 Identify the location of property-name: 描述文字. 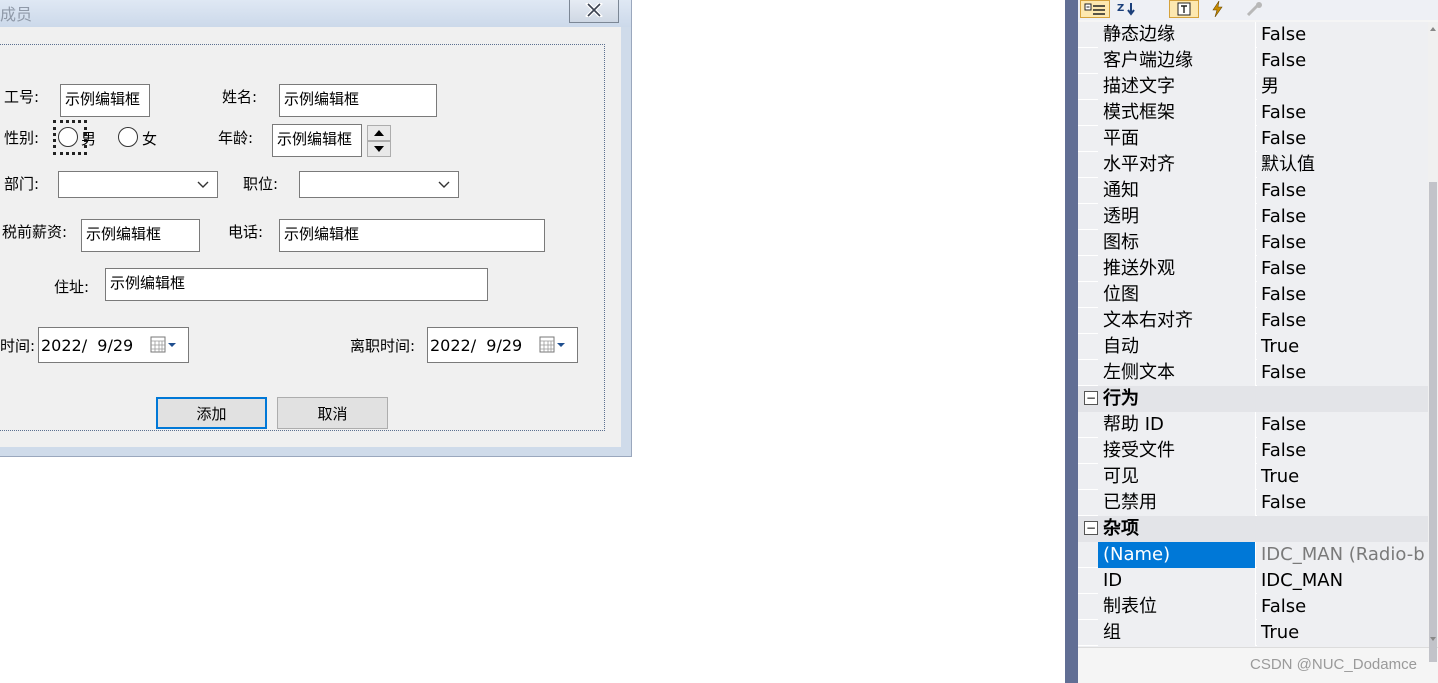
(1177, 87).